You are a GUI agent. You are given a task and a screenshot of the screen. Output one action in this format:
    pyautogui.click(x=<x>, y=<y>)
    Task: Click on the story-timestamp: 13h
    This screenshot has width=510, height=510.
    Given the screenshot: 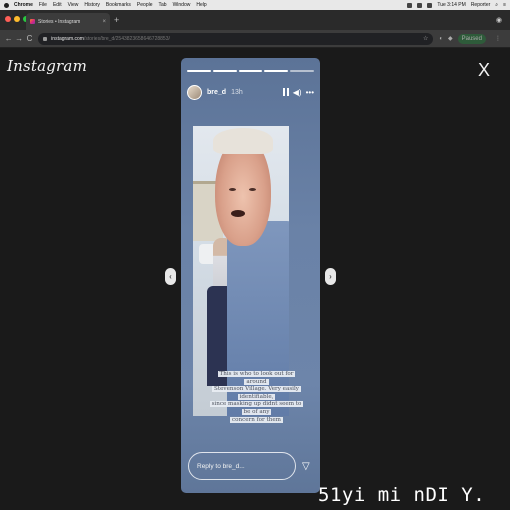 What is the action you would take?
    pyautogui.click(x=237, y=92)
    